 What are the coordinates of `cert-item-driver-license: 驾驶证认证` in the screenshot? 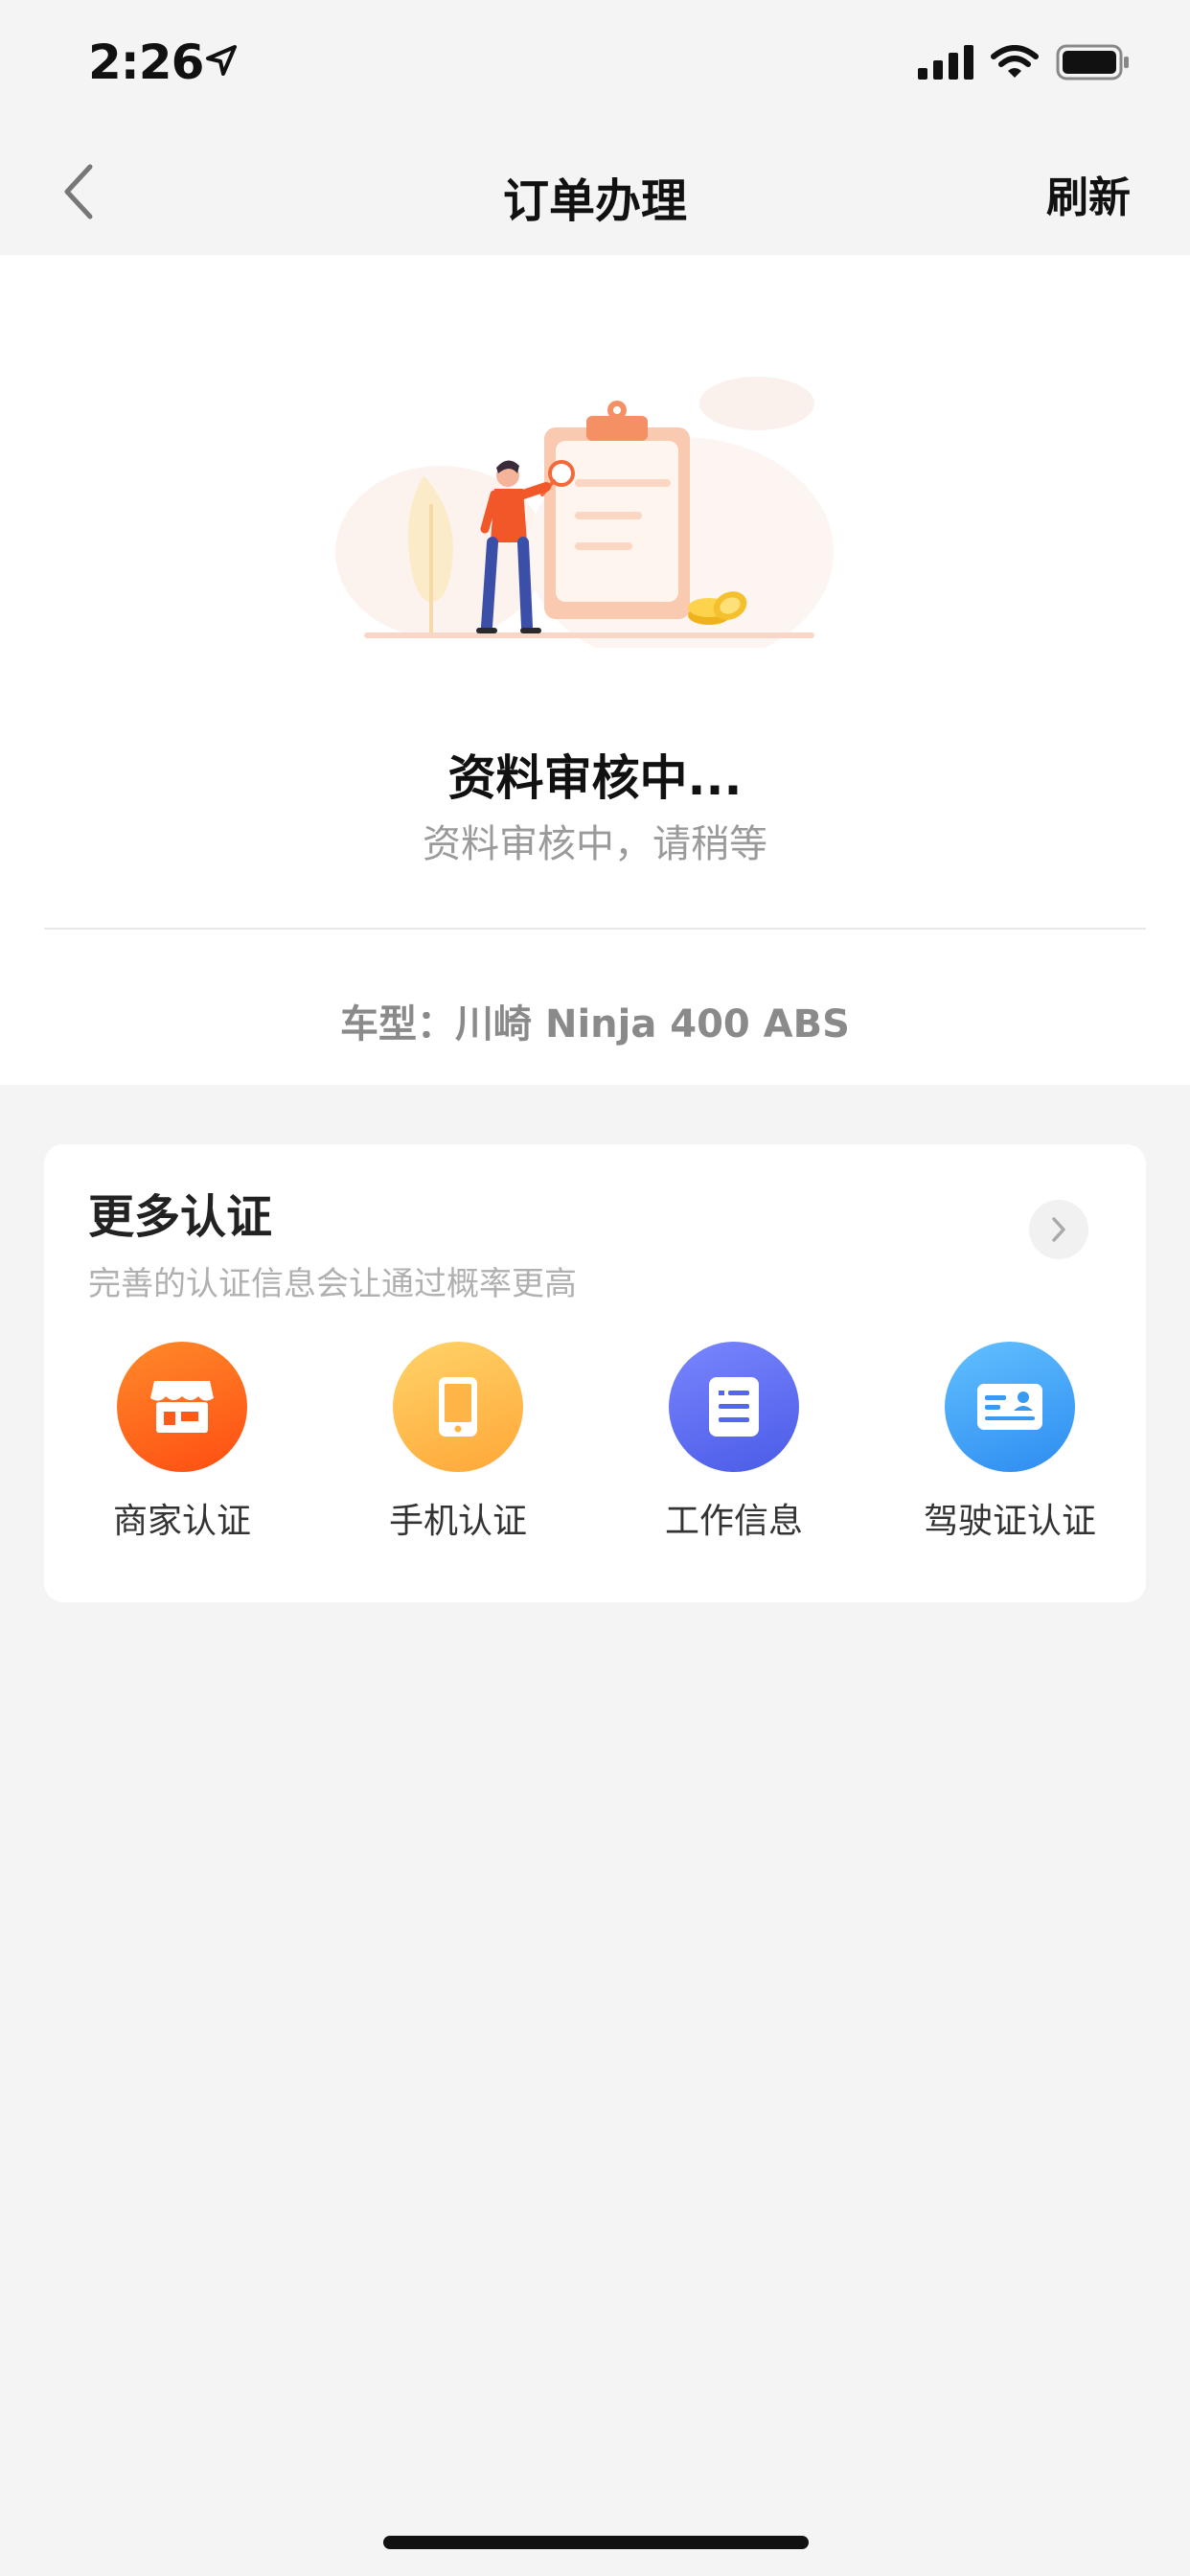 It's located at (1010, 1442).